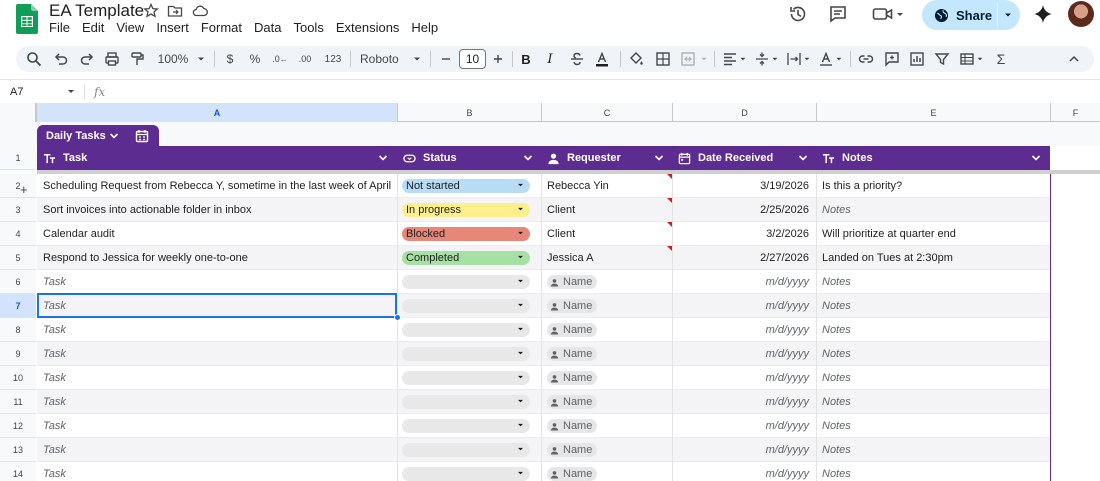 The height and width of the screenshot is (481, 1100). I want to click on header-status-chevron-icon, so click(528, 158).